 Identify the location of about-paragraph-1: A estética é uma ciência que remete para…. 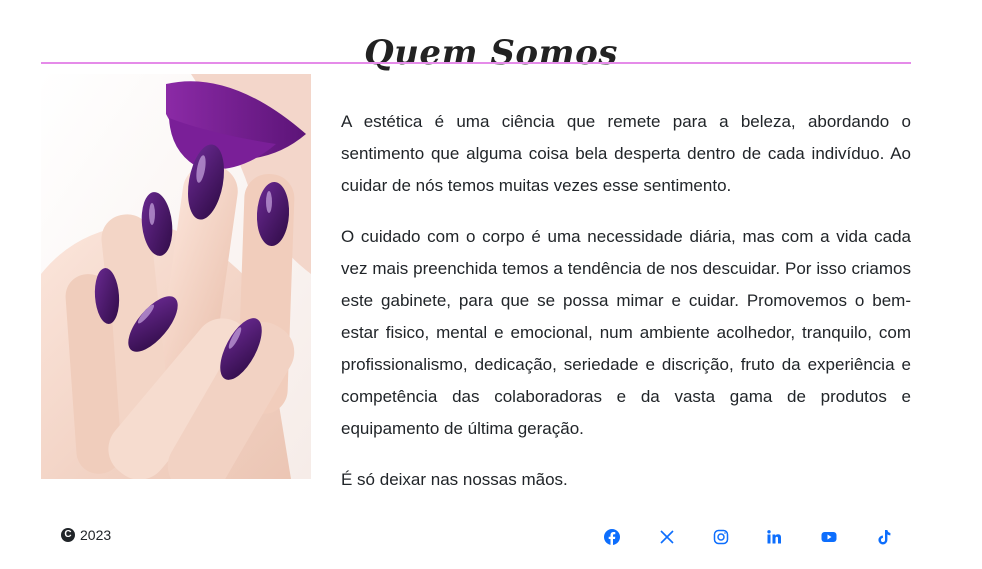
(626, 153).